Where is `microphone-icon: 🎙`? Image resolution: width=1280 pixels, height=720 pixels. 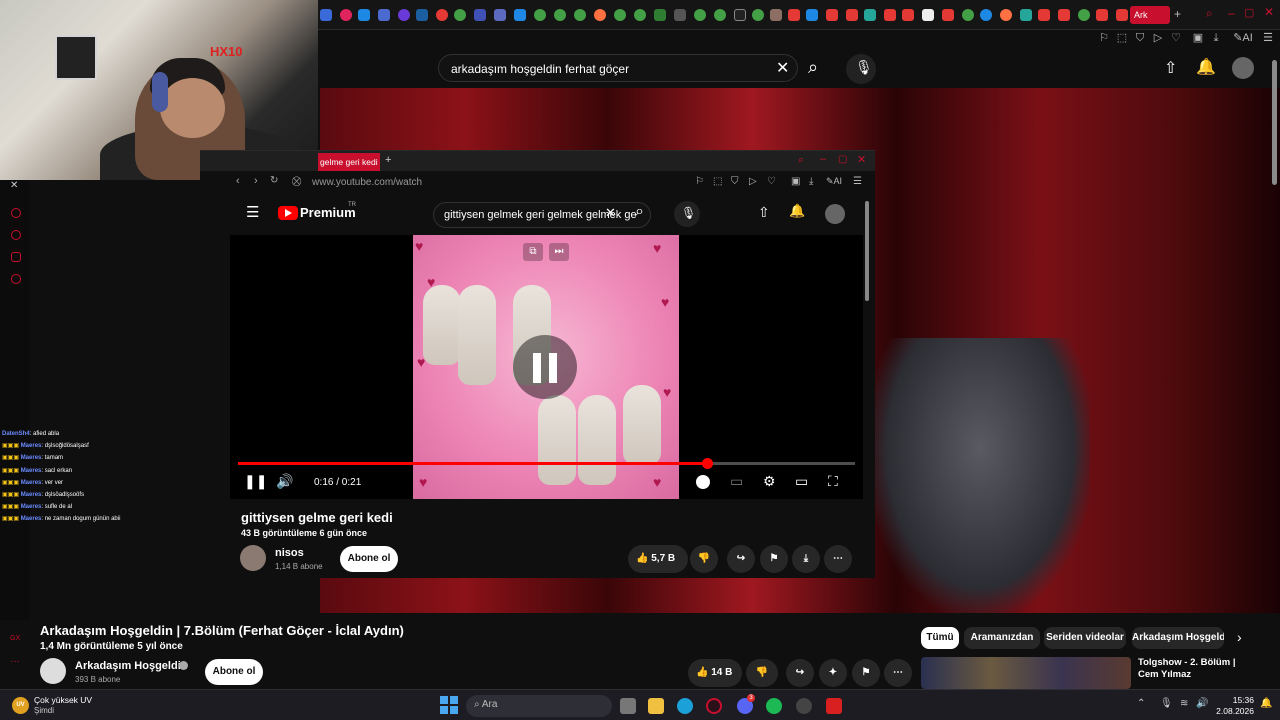 microphone-icon: 🎙 is located at coordinates (1166, 703).